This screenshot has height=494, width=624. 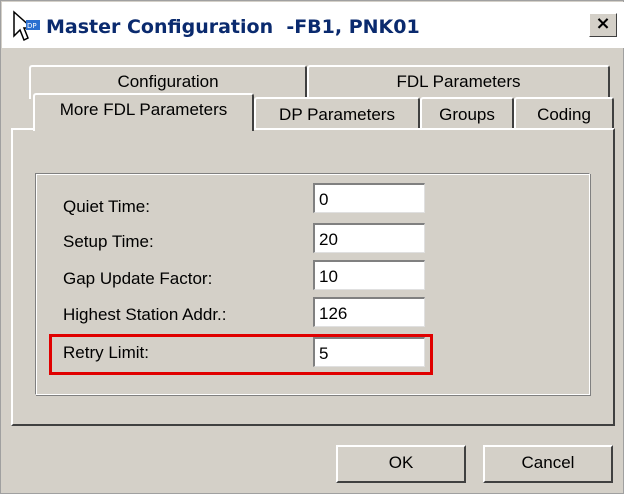 I want to click on tab-label: Coding, so click(x=564, y=114).